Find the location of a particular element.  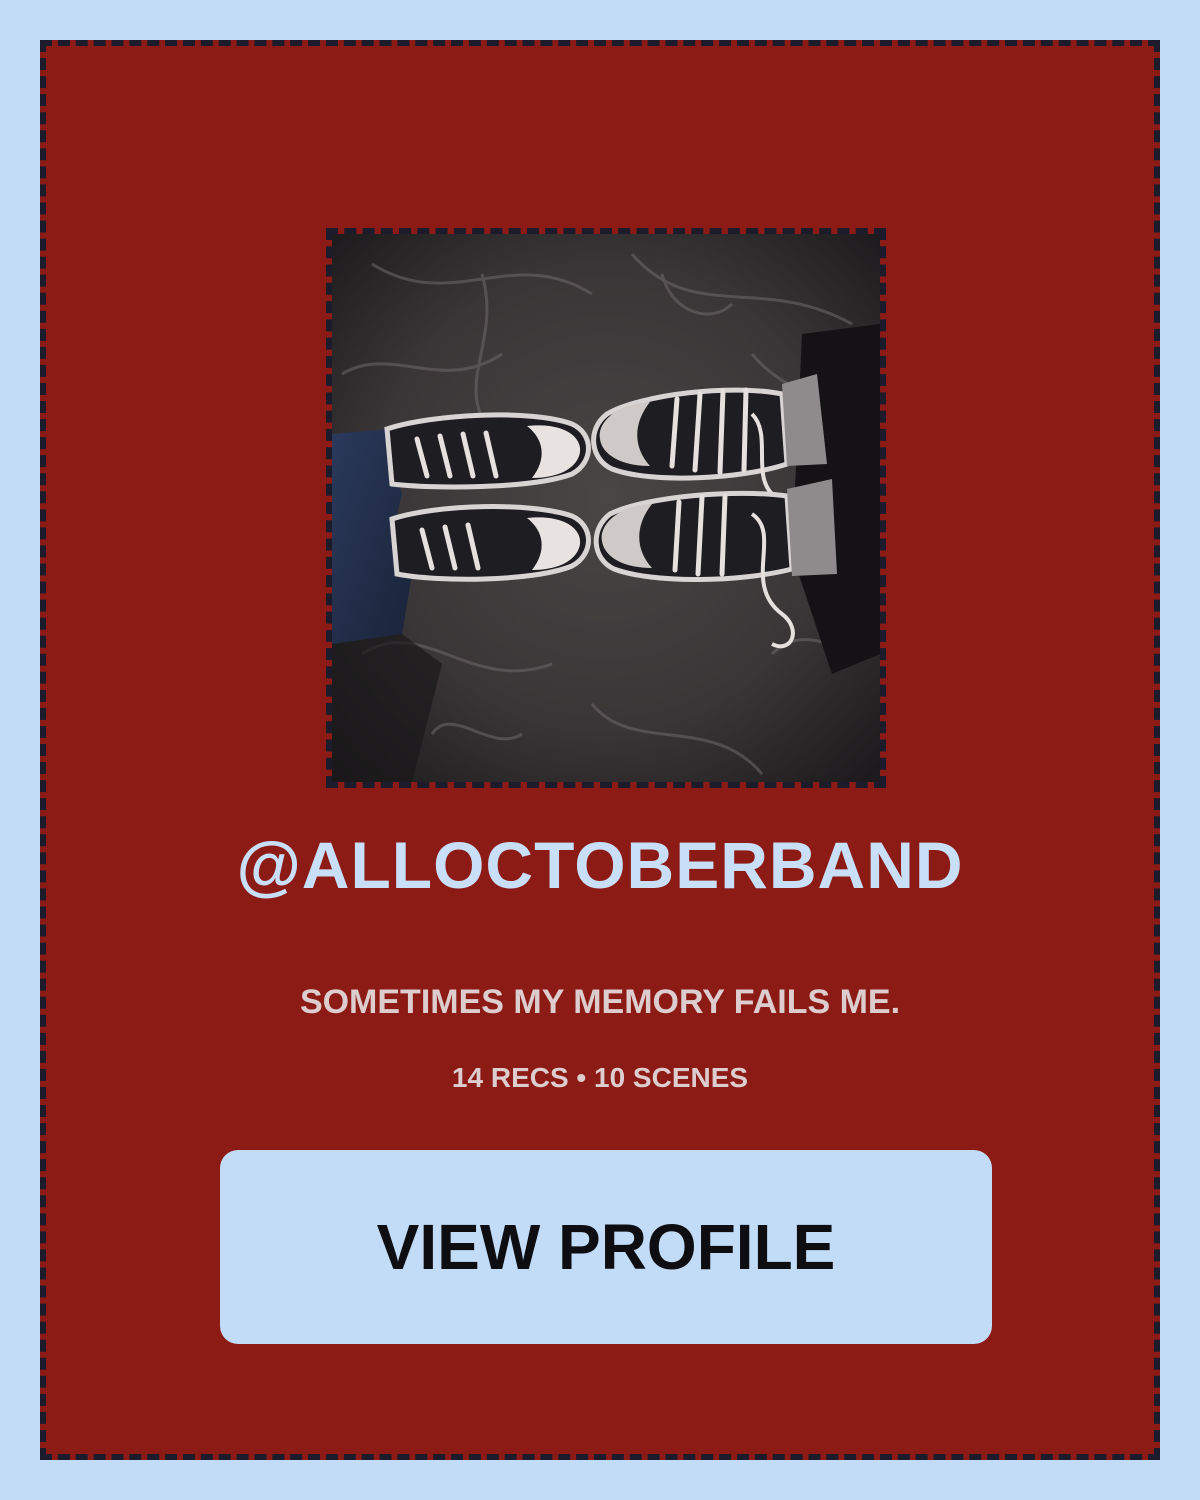

profile-stats: 14 RECS • 10 SCENES is located at coordinates (600, 1077).